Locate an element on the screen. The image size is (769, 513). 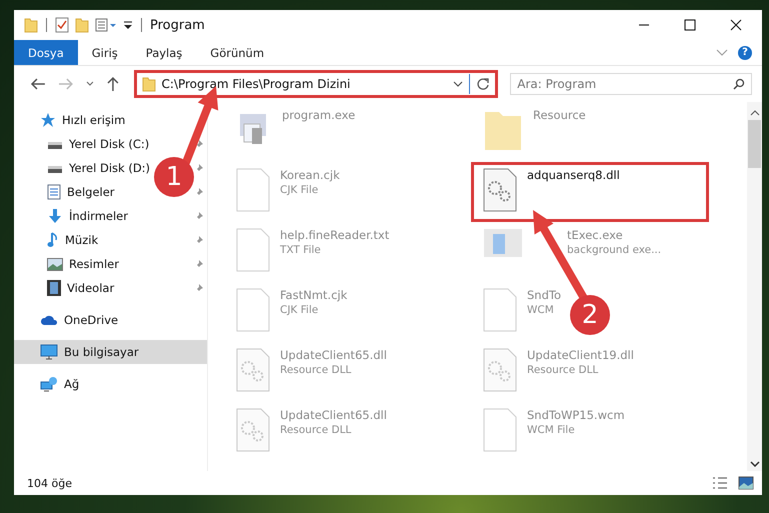
chevron-up-icon is located at coordinates (755, 113).